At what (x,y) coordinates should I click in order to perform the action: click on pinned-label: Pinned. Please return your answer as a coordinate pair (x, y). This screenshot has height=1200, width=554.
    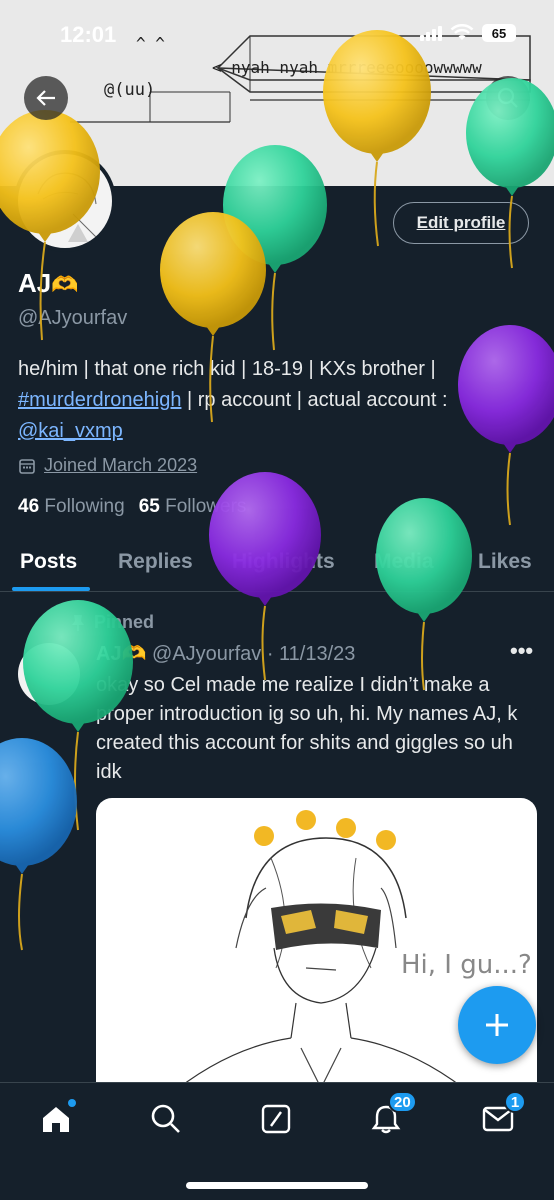
    Looking at the image, I should click on (112, 622).